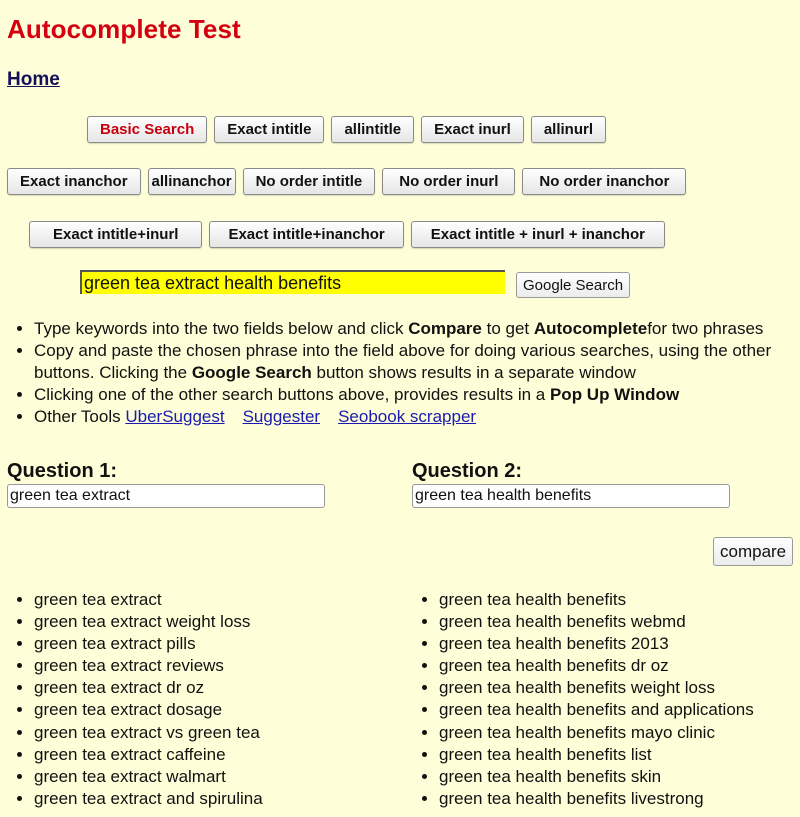 This screenshot has height=817, width=800. Describe the element at coordinates (80, 416) in the screenshot. I see `instruction-text: Other Tools` at that location.